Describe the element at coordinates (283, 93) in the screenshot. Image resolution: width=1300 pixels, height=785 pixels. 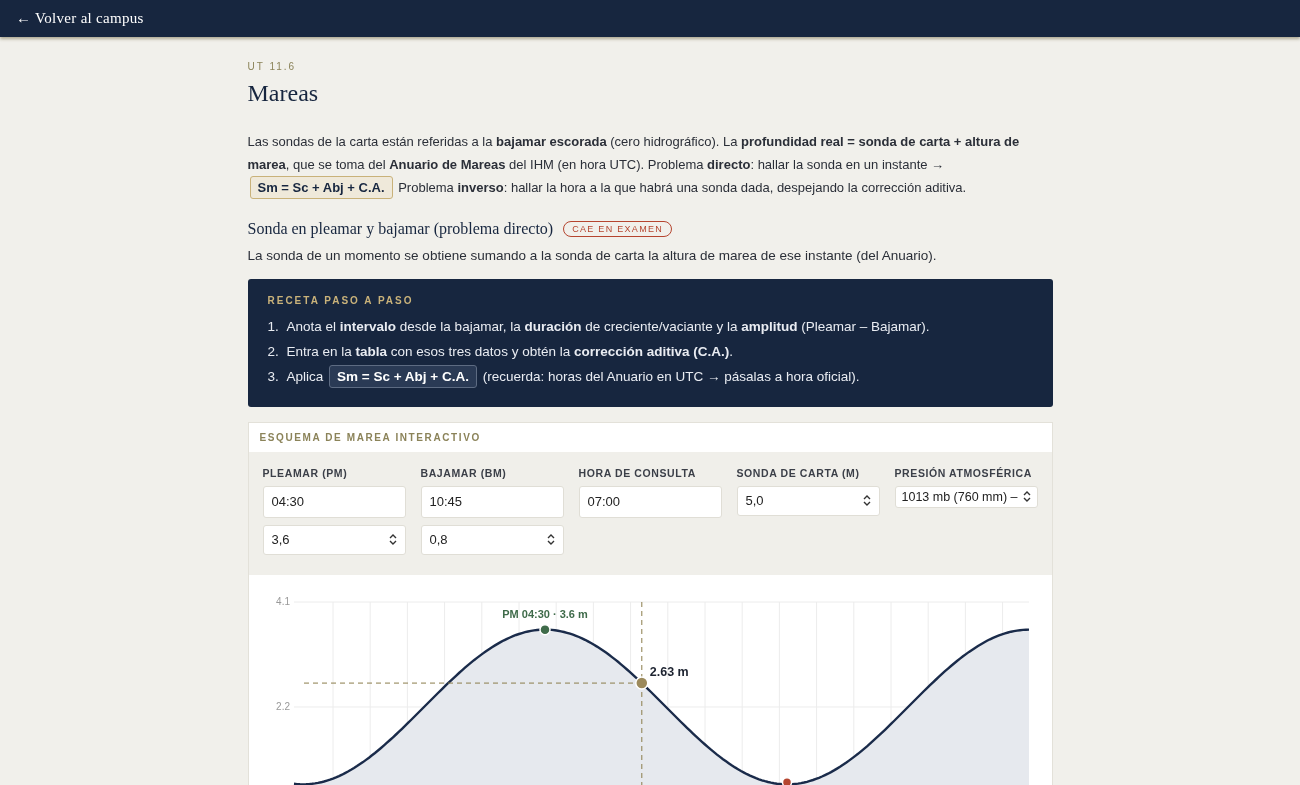
I see `lesson-title: Mareas` at that location.